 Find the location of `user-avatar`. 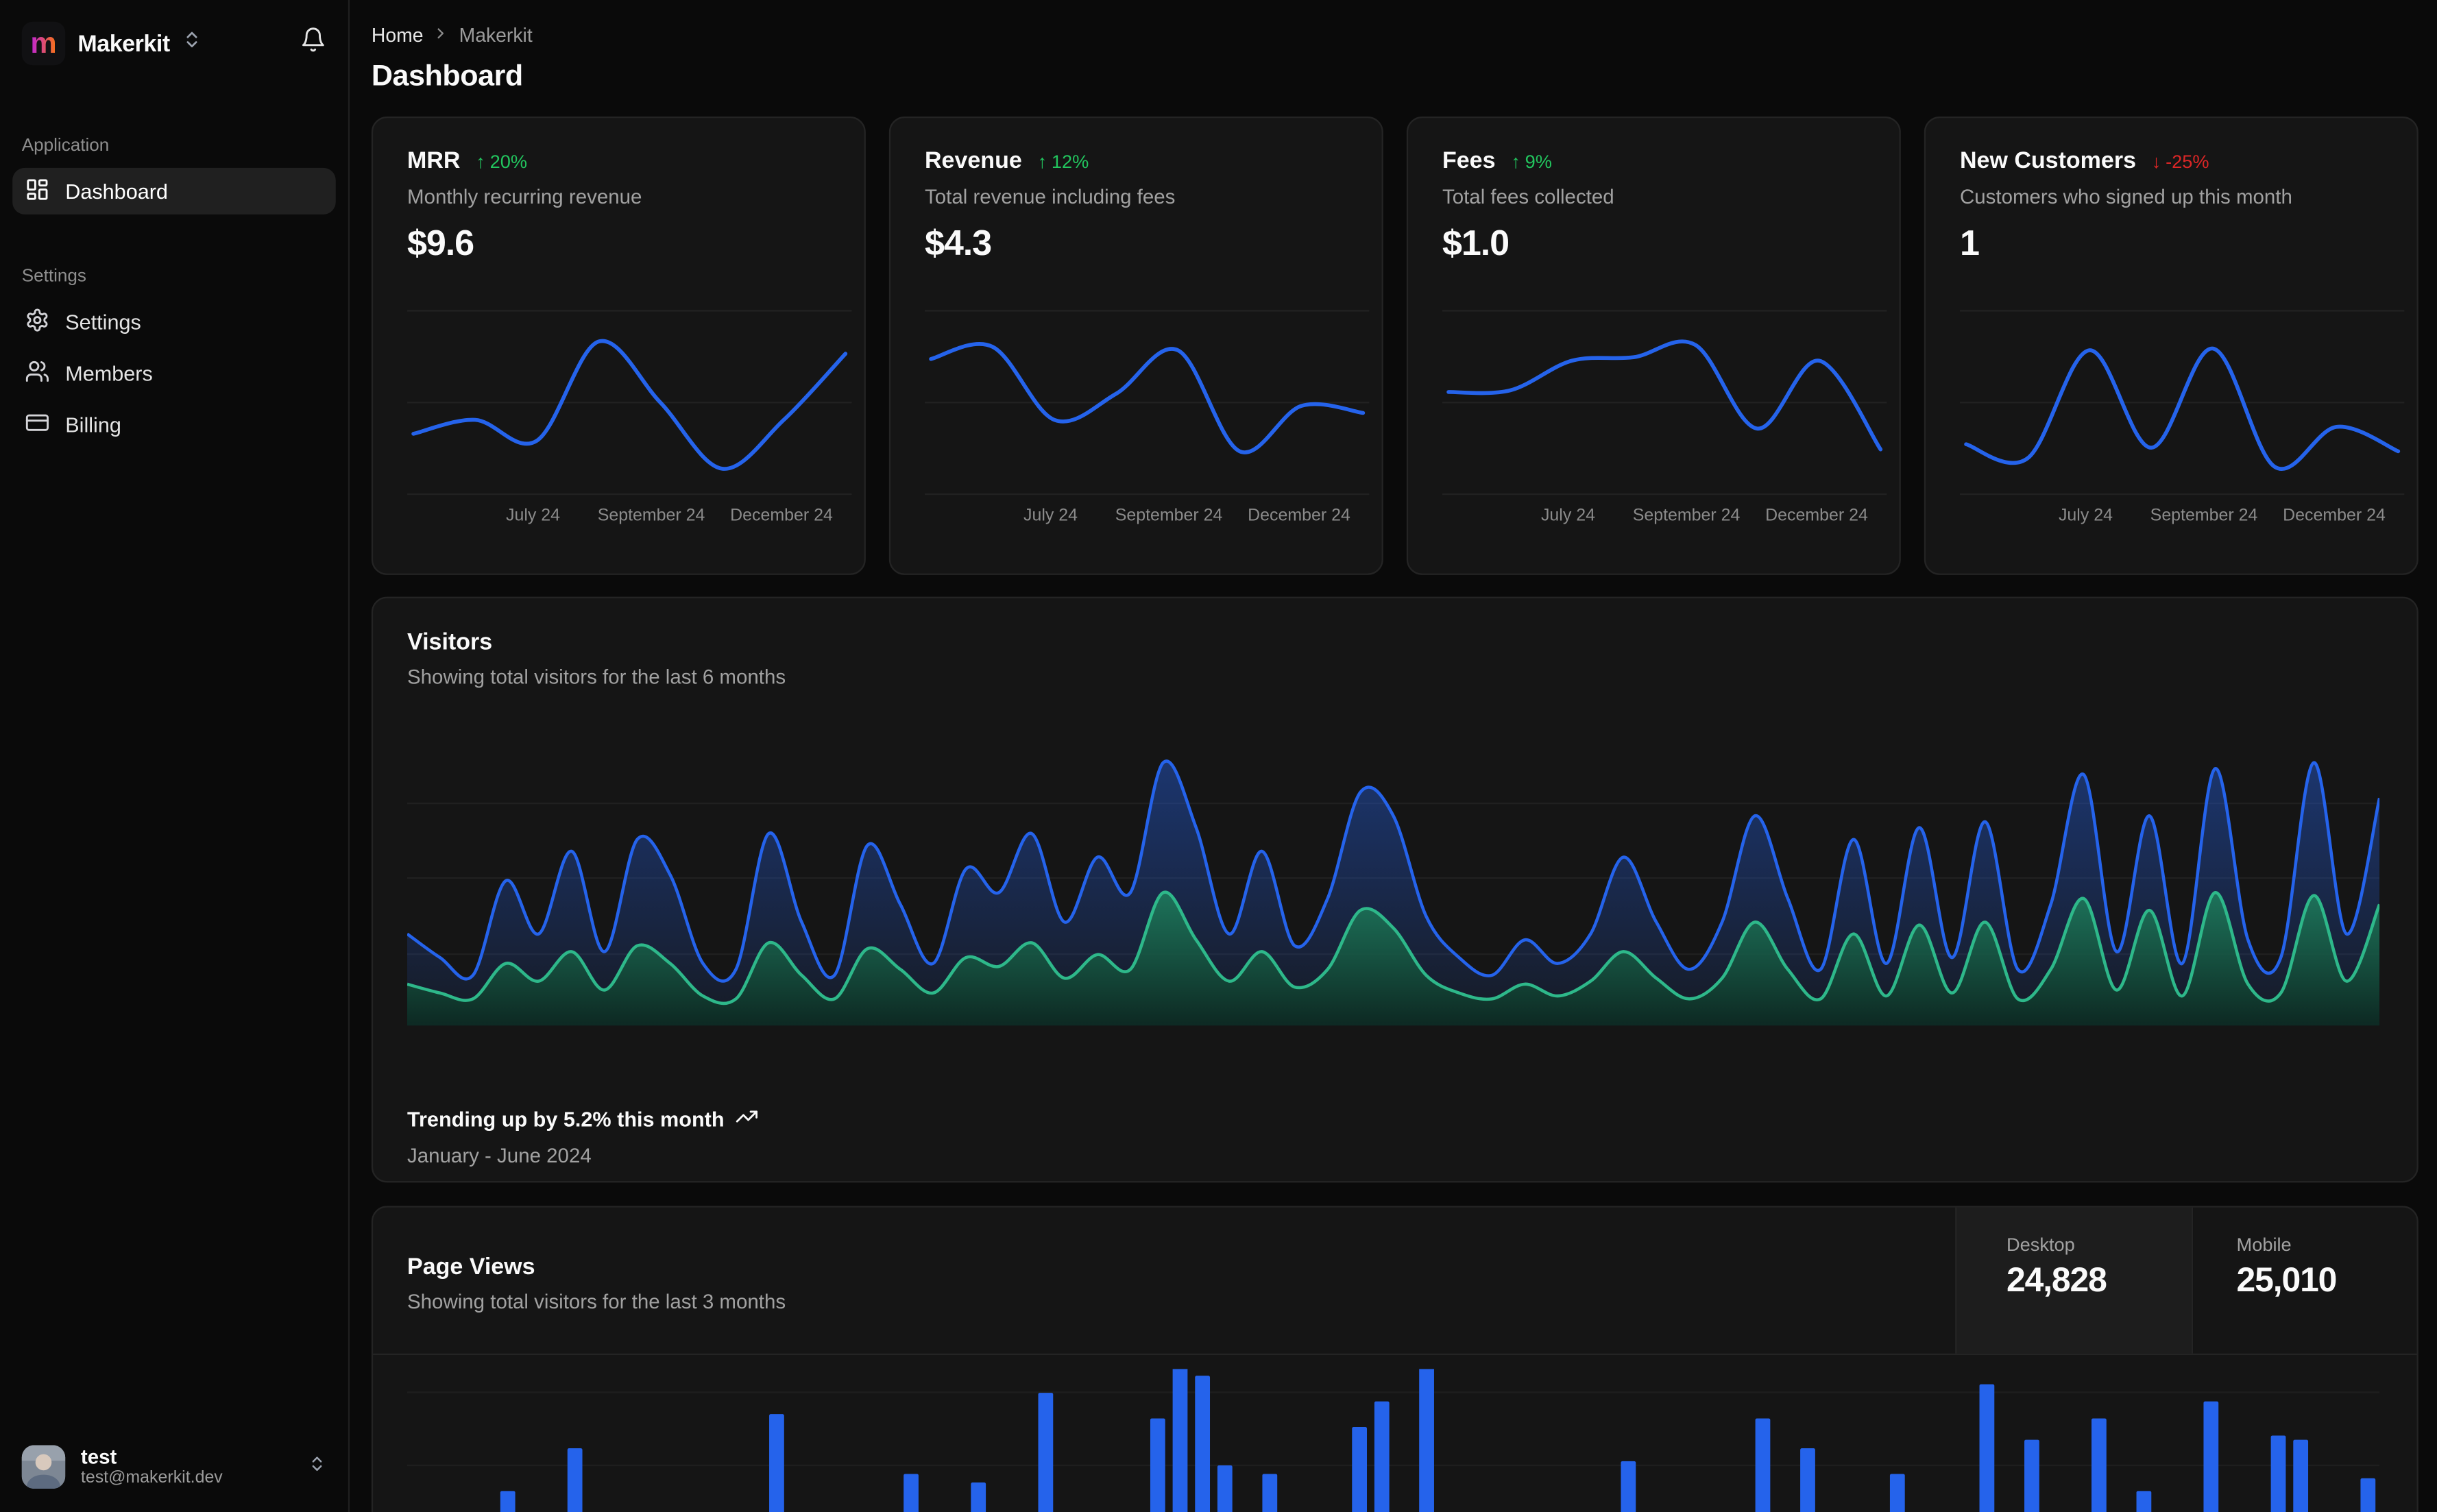

user-avatar is located at coordinates (44, 1467).